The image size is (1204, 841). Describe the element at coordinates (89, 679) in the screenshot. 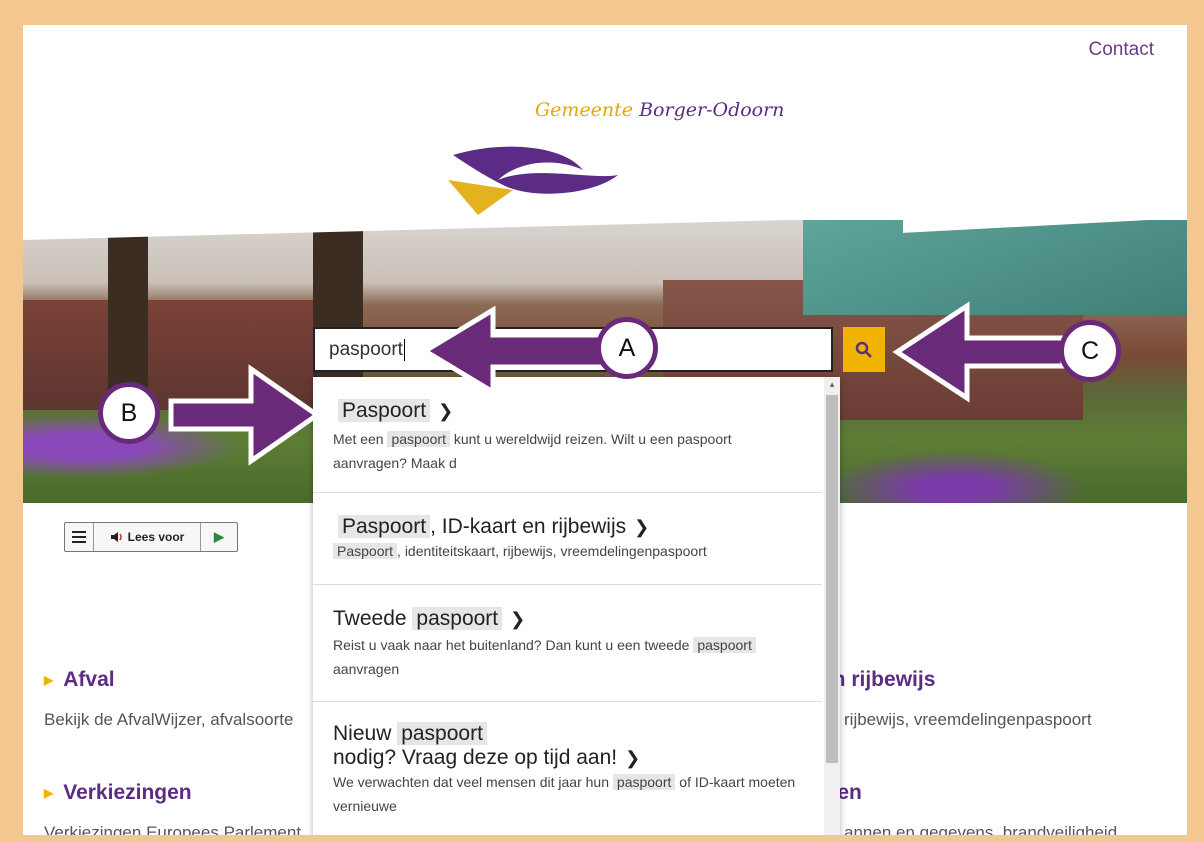

I see `category-title: Afval` at that location.